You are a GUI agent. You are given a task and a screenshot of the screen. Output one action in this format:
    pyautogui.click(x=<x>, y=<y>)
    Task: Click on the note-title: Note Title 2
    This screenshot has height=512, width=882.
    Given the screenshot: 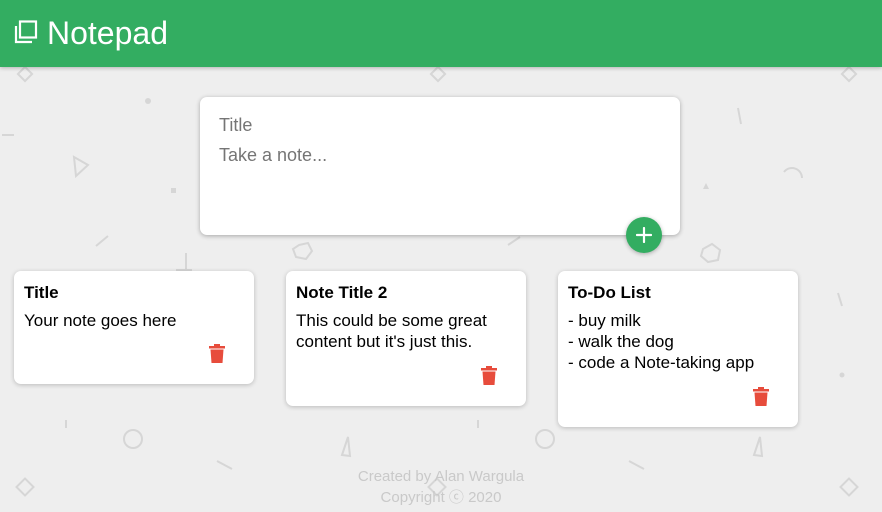 What is the action you would take?
    pyautogui.click(x=342, y=292)
    